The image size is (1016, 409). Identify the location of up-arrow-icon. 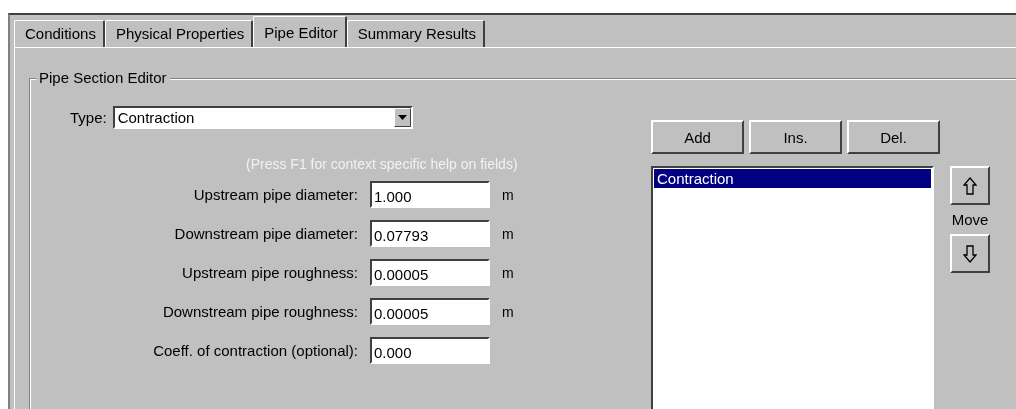
(970, 185).